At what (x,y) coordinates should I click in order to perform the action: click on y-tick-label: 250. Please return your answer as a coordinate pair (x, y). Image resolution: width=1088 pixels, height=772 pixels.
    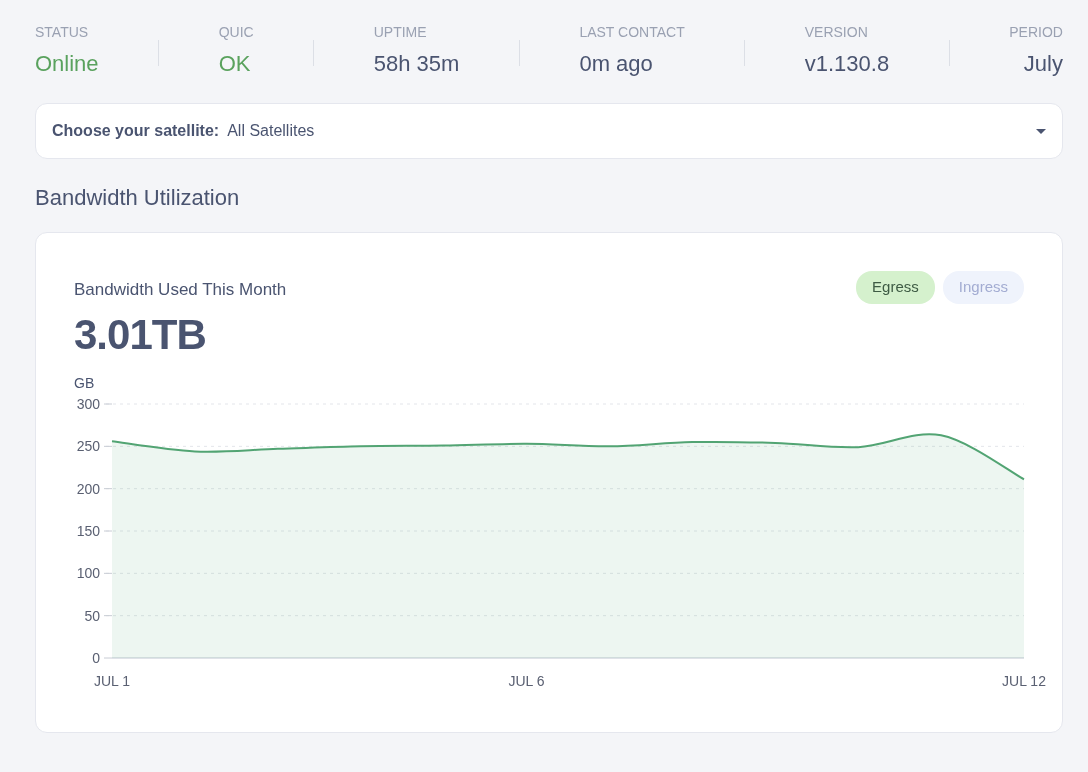
    Looking at the image, I should click on (88, 445).